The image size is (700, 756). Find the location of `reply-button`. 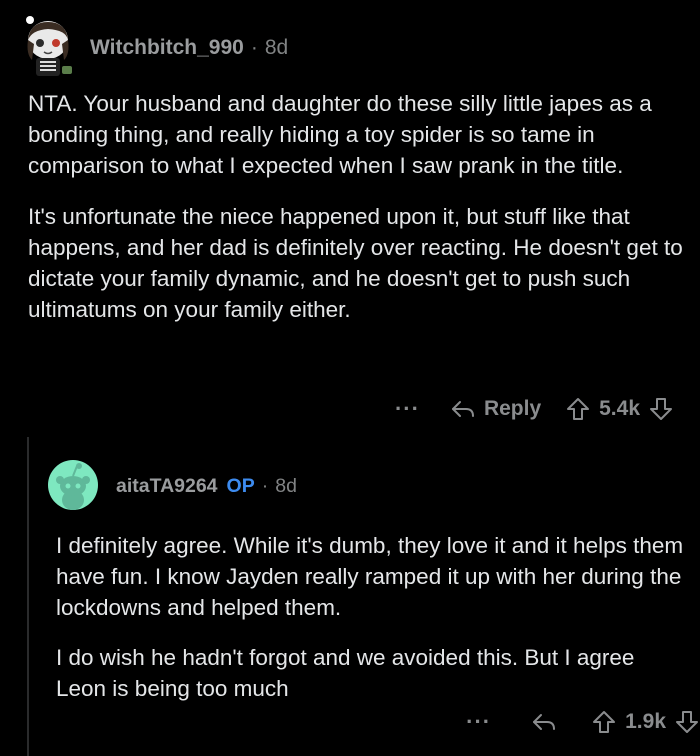

reply-button is located at coordinates (548, 722).